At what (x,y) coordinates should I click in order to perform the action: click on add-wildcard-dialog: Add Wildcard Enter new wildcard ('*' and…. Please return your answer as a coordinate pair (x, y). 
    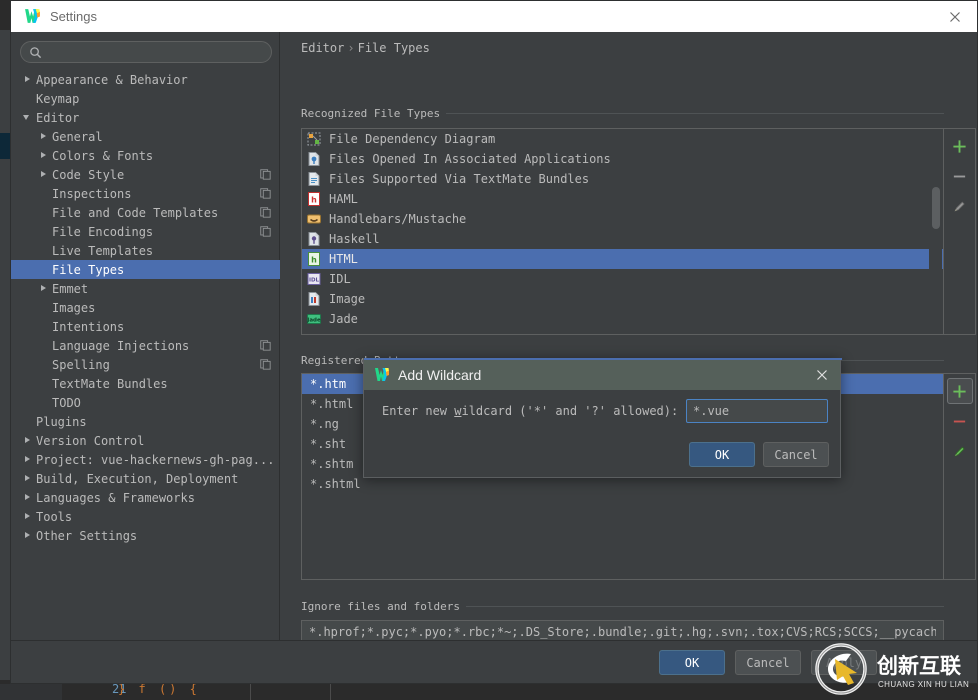
    Looking at the image, I should click on (602, 418).